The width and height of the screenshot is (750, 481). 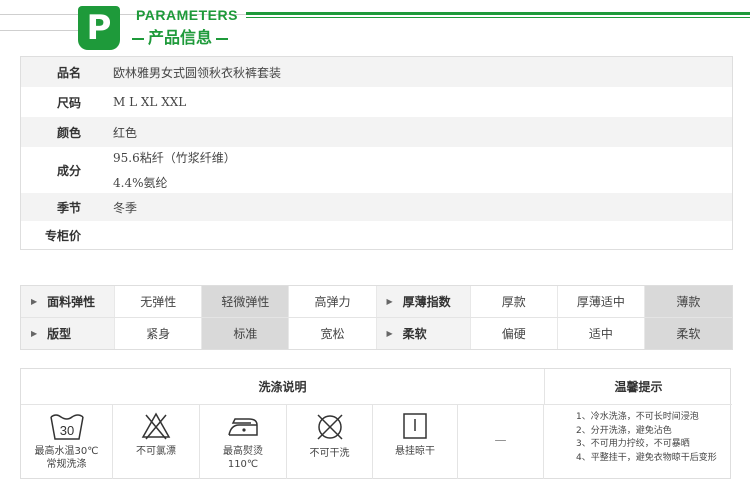 I want to click on care-tip: 2、分开洗涤，避免沾色, so click(x=624, y=430).